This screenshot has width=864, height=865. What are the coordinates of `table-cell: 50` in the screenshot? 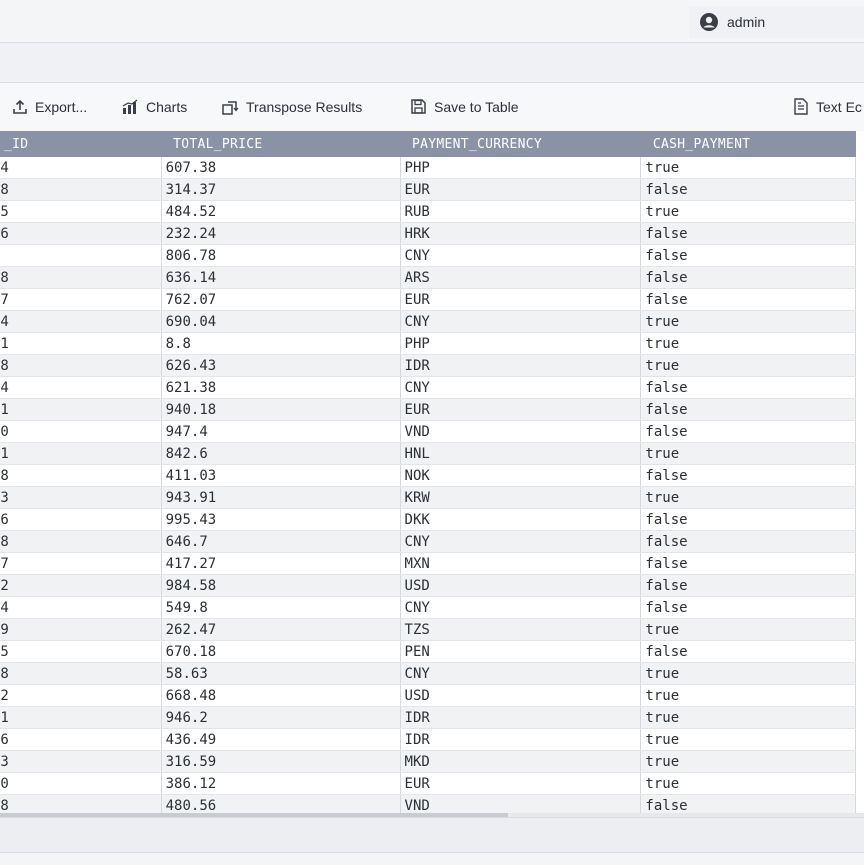 It's located at (81, 783).